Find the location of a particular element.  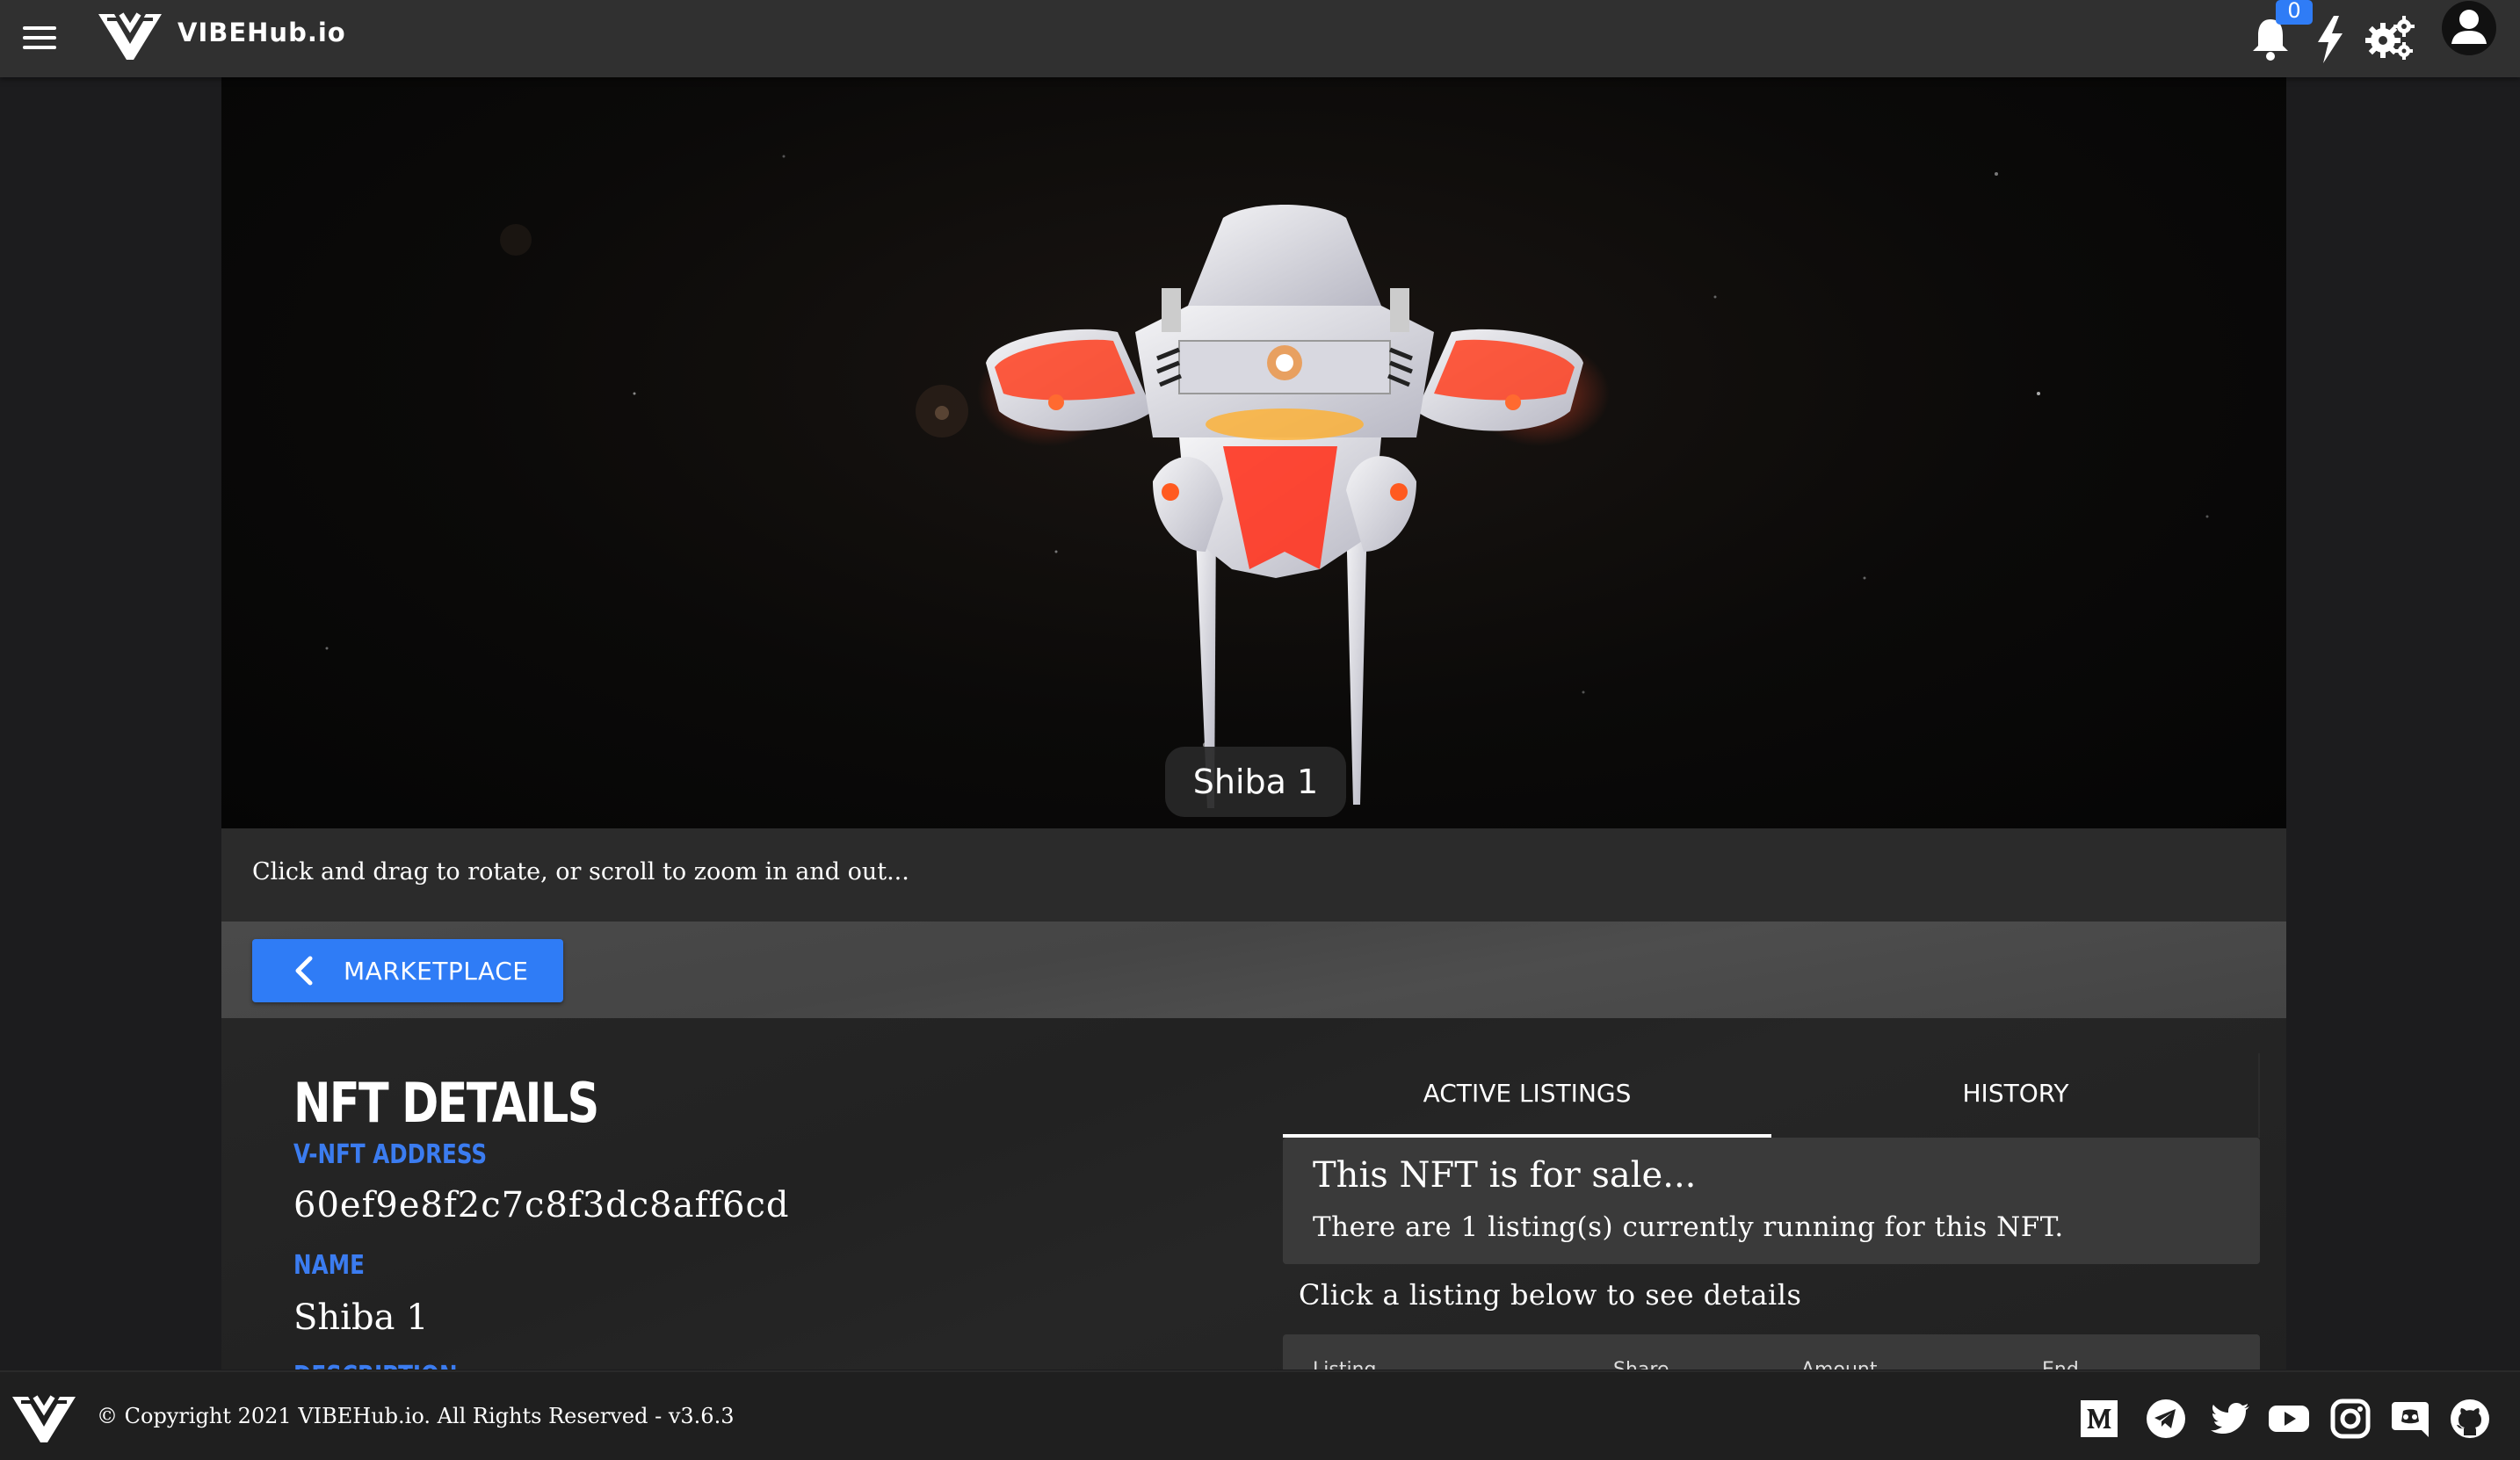

tab-active-listings: ACTIVE LISTINGS is located at coordinates (1527, 1095).